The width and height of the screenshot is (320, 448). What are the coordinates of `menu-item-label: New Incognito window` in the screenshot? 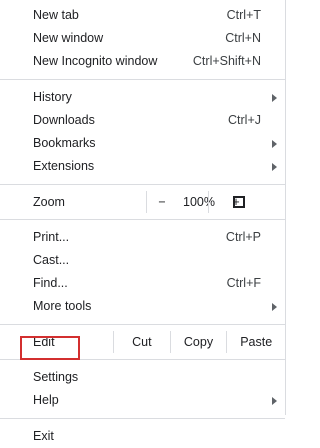 It's located at (95, 61).